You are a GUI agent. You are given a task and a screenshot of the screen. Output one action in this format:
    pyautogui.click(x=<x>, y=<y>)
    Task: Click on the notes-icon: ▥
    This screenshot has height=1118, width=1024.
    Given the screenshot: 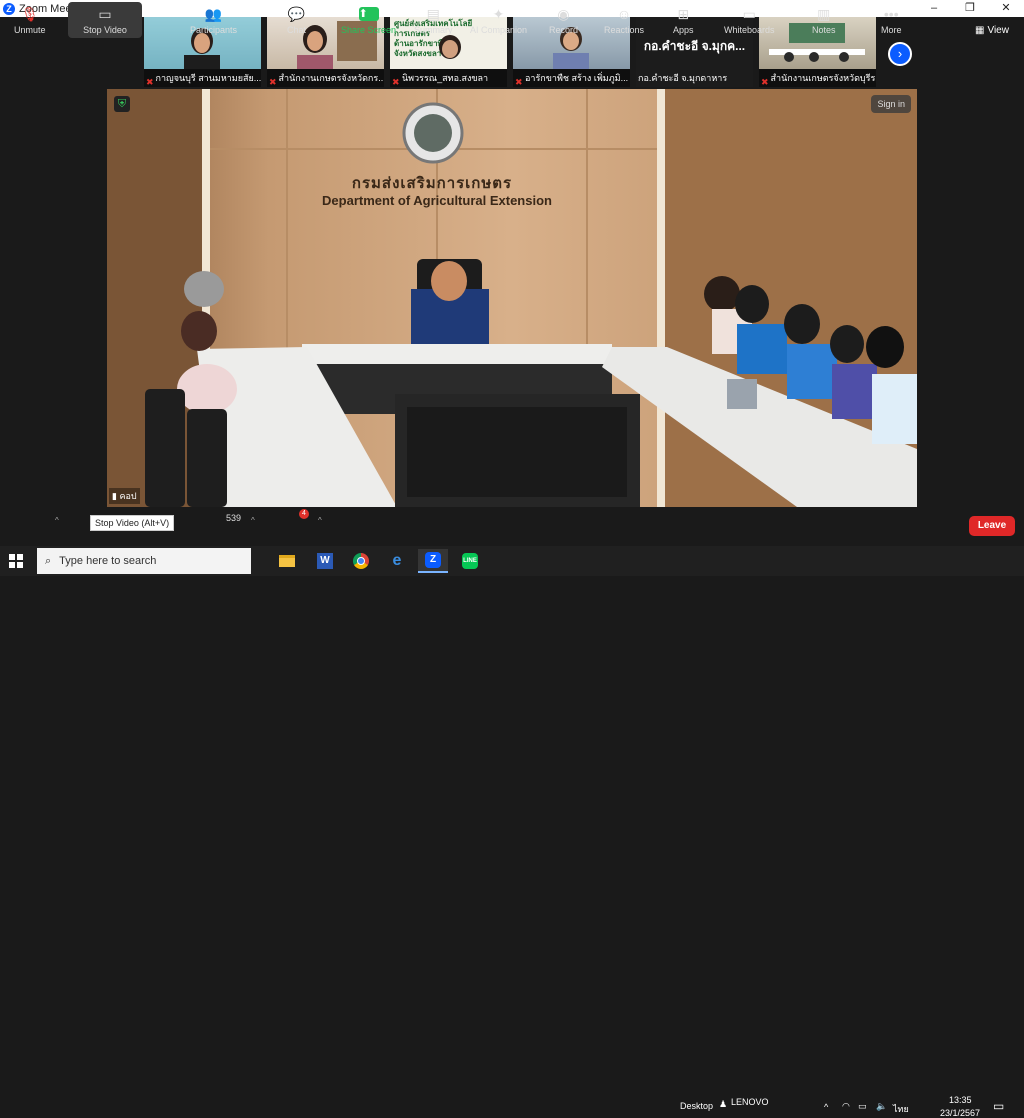 What is the action you would take?
    pyautogui.click(x=824, y=14)
    